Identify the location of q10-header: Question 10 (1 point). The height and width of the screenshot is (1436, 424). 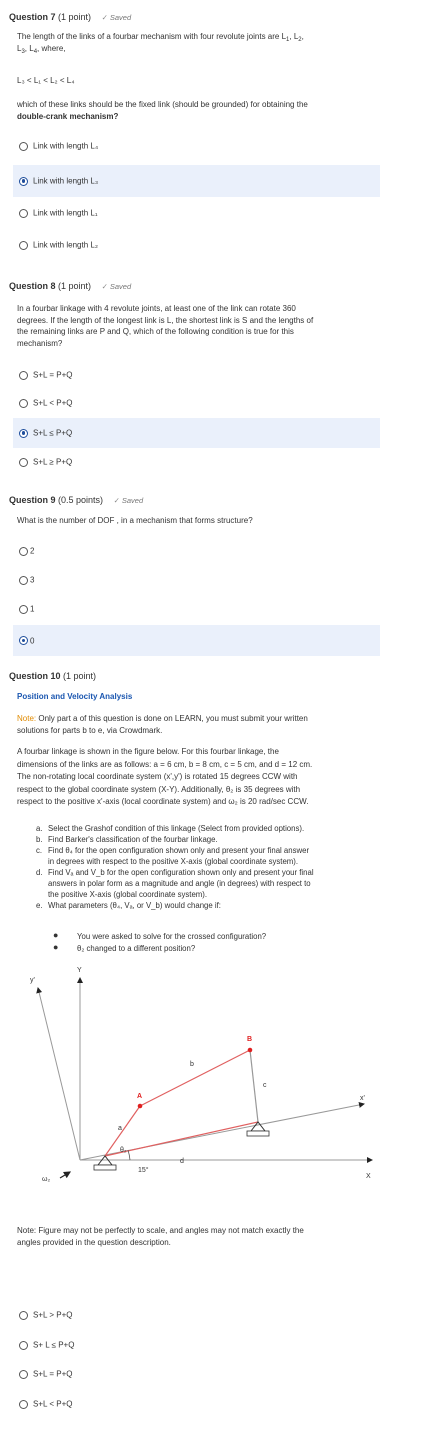
(52, 676).